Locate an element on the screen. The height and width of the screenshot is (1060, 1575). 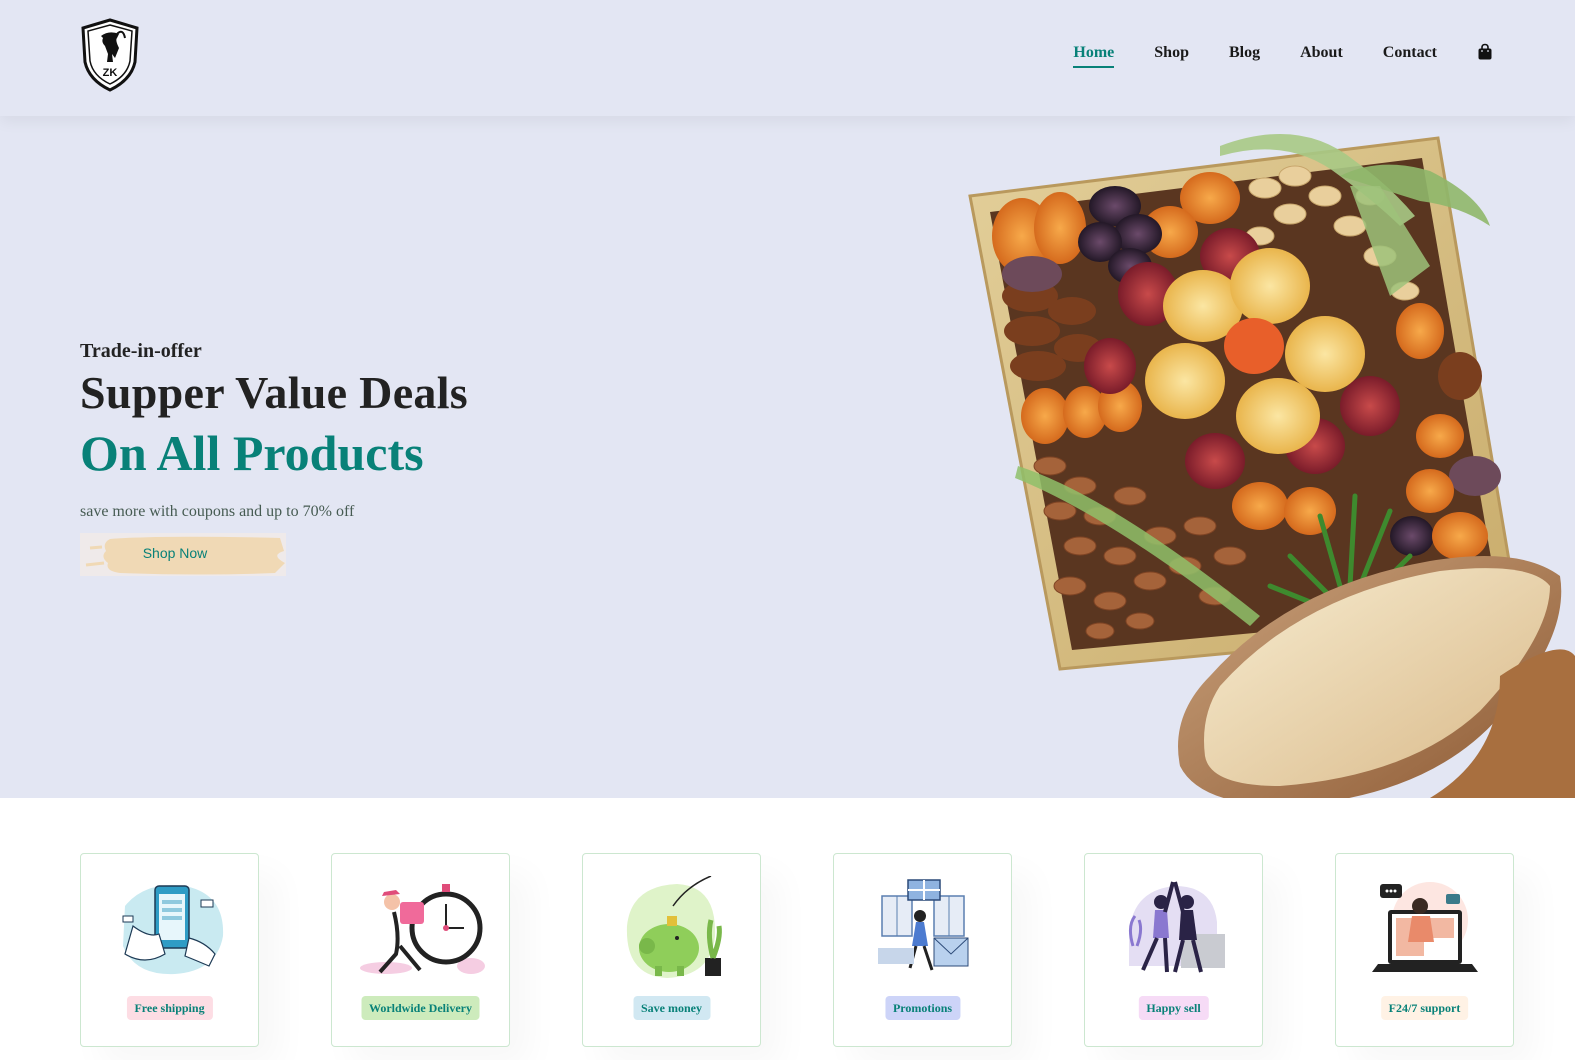
hero-tagline: save more with coupons and up to 70% off is located at coordinates (217, 511).